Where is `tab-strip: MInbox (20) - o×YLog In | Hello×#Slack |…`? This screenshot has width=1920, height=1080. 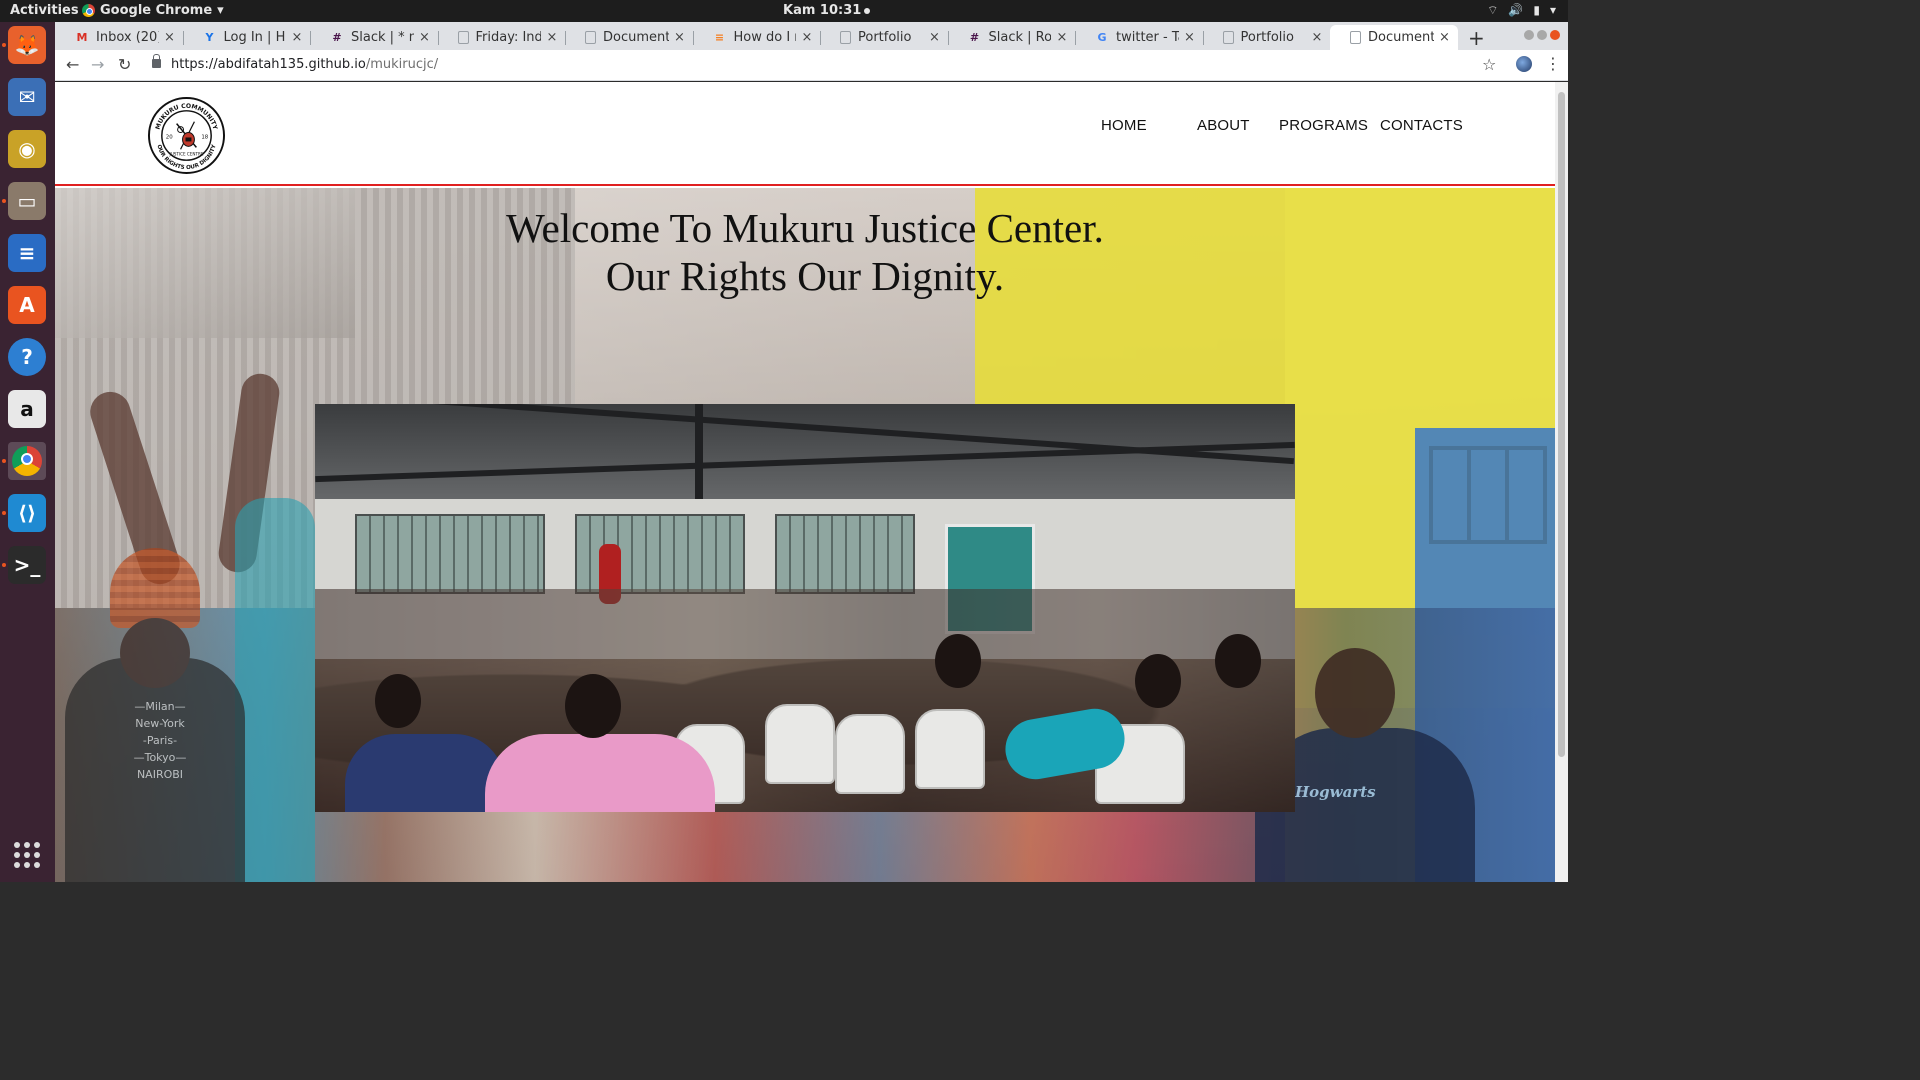 tab-strip: MInbox (20) - o×YLog In | Hello×#Slack |… is located at coordinates (811, 36).